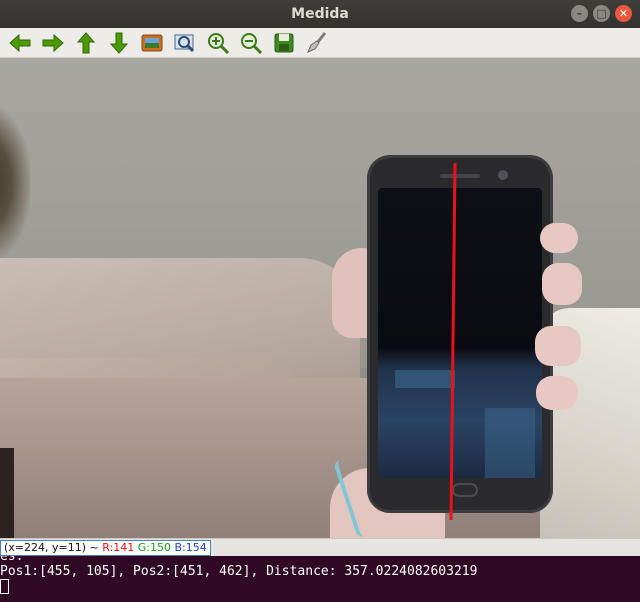 This screenshot has height=602, width=640. I want to click on pan-up-button, so click(85, 43).